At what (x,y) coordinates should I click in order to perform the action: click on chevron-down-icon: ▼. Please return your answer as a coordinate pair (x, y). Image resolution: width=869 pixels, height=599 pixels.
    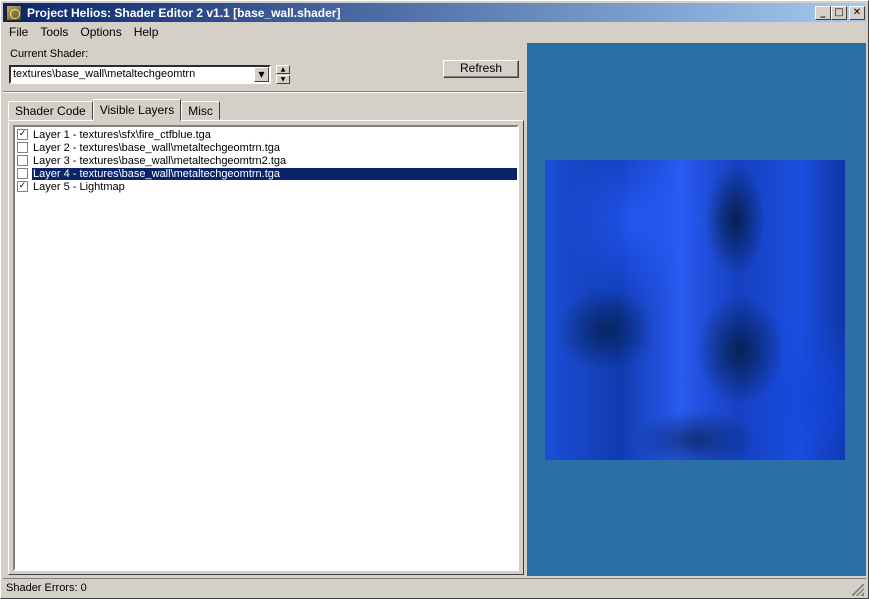
    Looking at the image, I should click on (261, 74).